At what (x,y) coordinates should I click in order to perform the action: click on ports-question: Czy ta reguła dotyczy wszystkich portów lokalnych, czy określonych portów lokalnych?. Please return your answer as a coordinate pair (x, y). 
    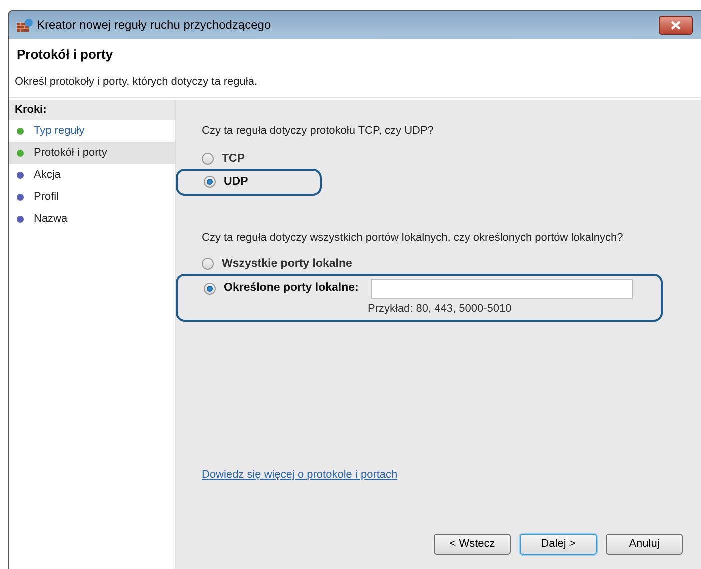
    Looking at the image, I should click on (413, 238).